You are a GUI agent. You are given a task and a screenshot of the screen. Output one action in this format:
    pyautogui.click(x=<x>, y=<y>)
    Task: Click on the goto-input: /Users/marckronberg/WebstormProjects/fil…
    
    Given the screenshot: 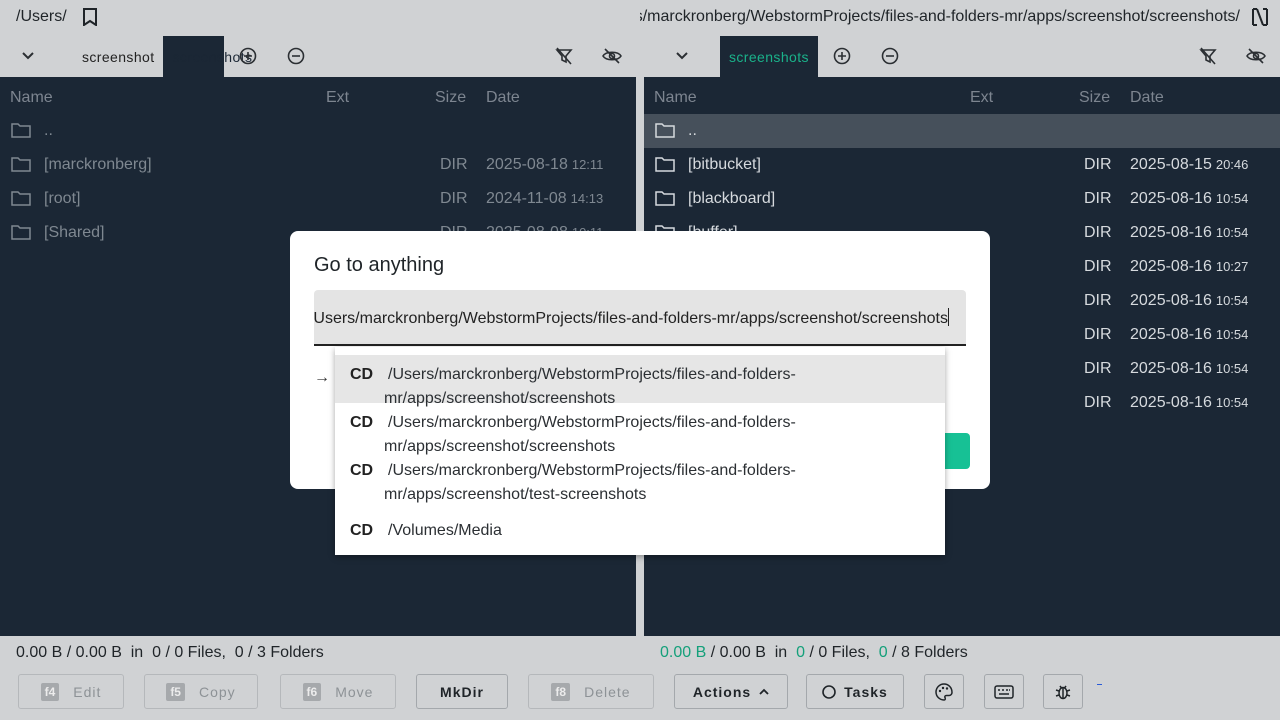 What is the action you would take?
    pyautogui.click(x=640, y=318)
    